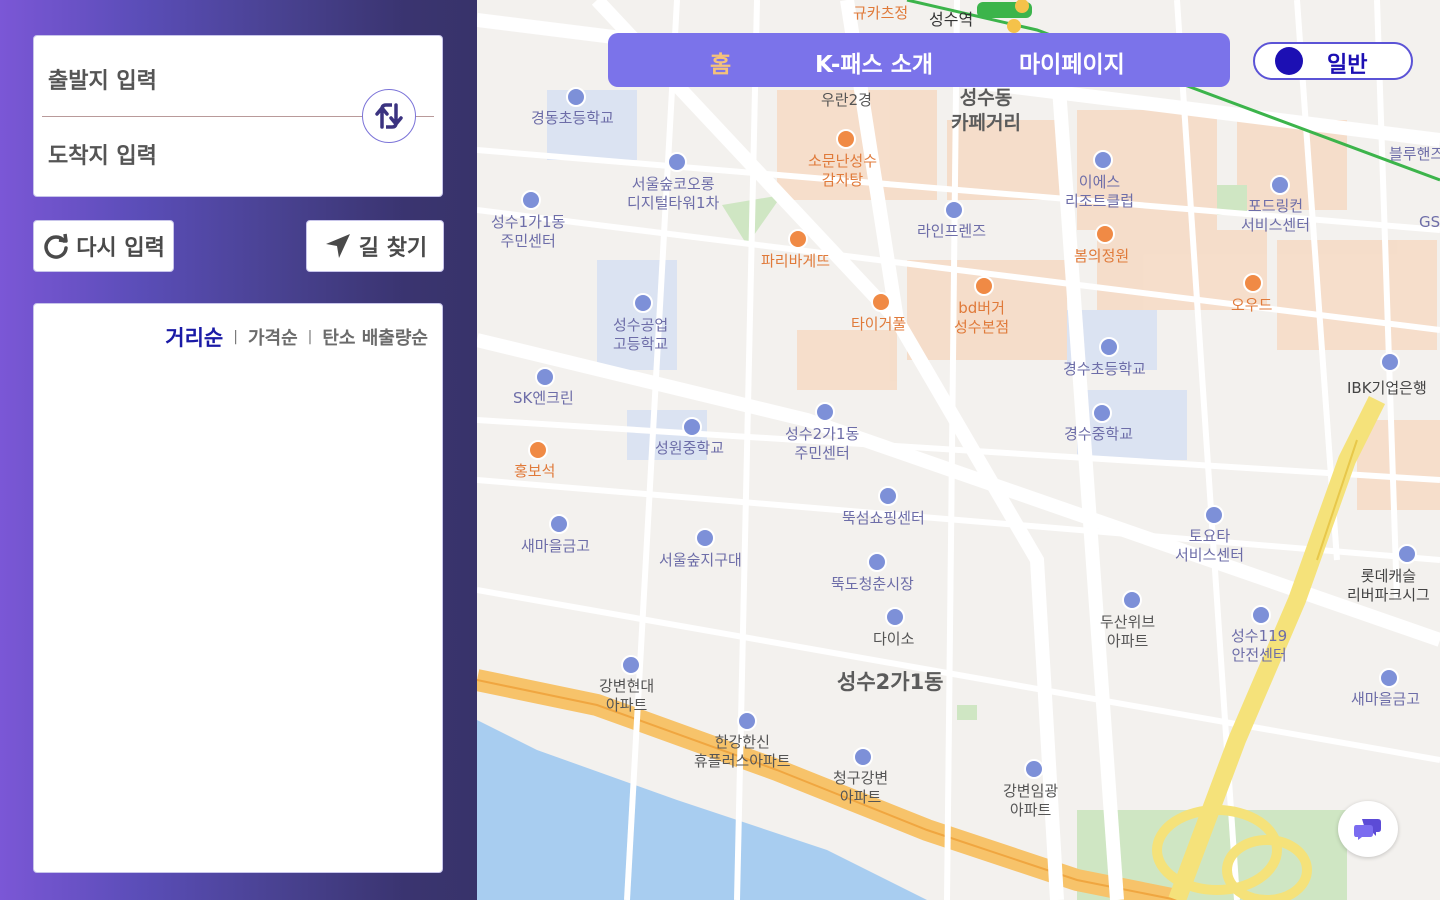 The image size is (1440, 900). What do you see at coordinates (881, 13) in the screenshot?
I see `map-label: 규카츠정` at bounding box center [881, 13].